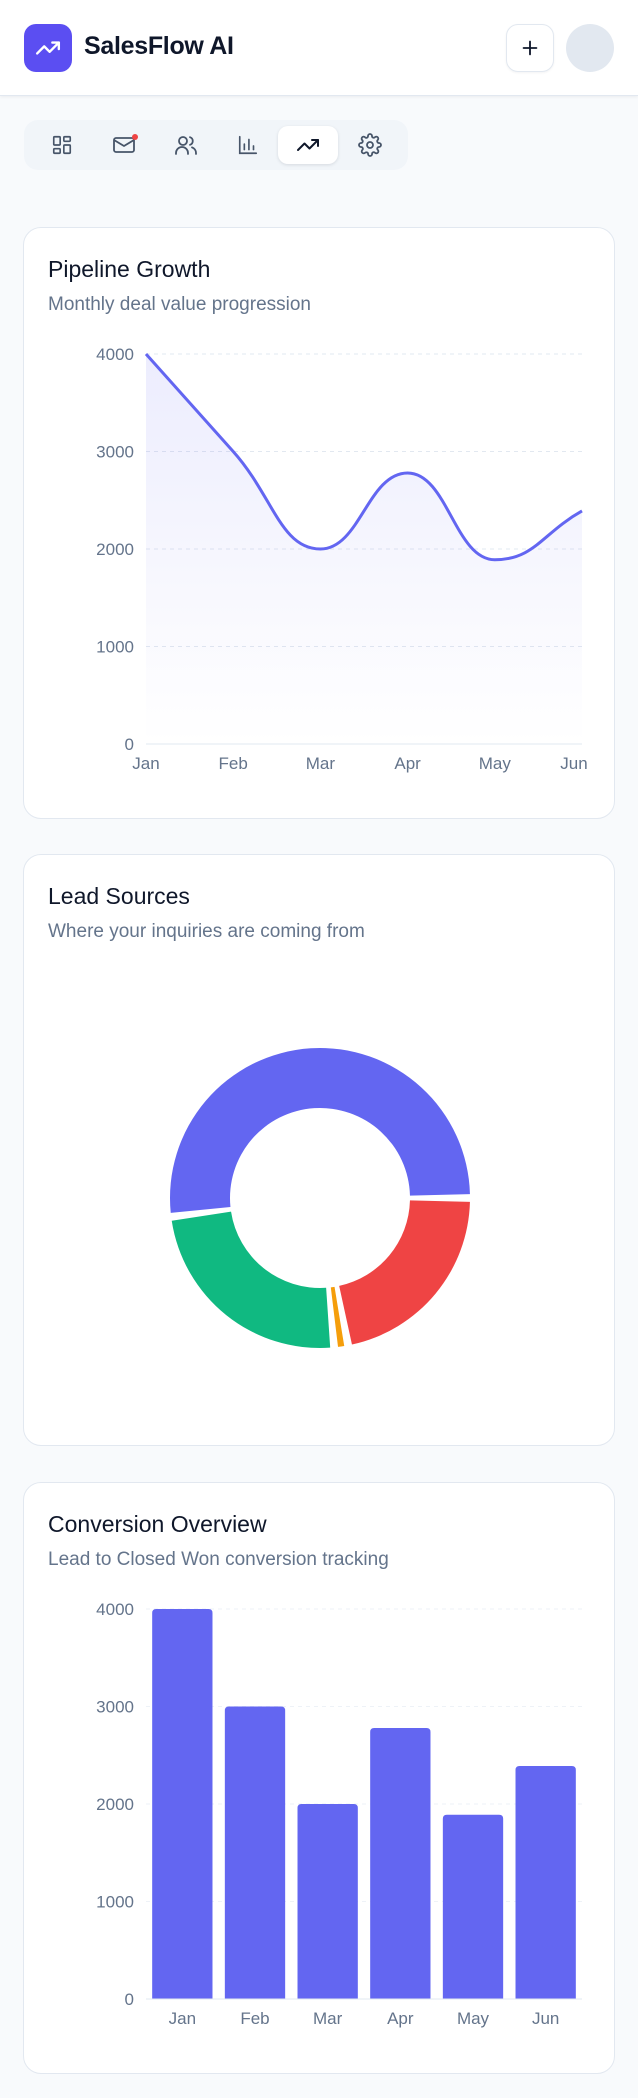 The width and height of the screenshot is (638, 2098). I want to click on app-header: SalesFlow AI, so click(319, 48).